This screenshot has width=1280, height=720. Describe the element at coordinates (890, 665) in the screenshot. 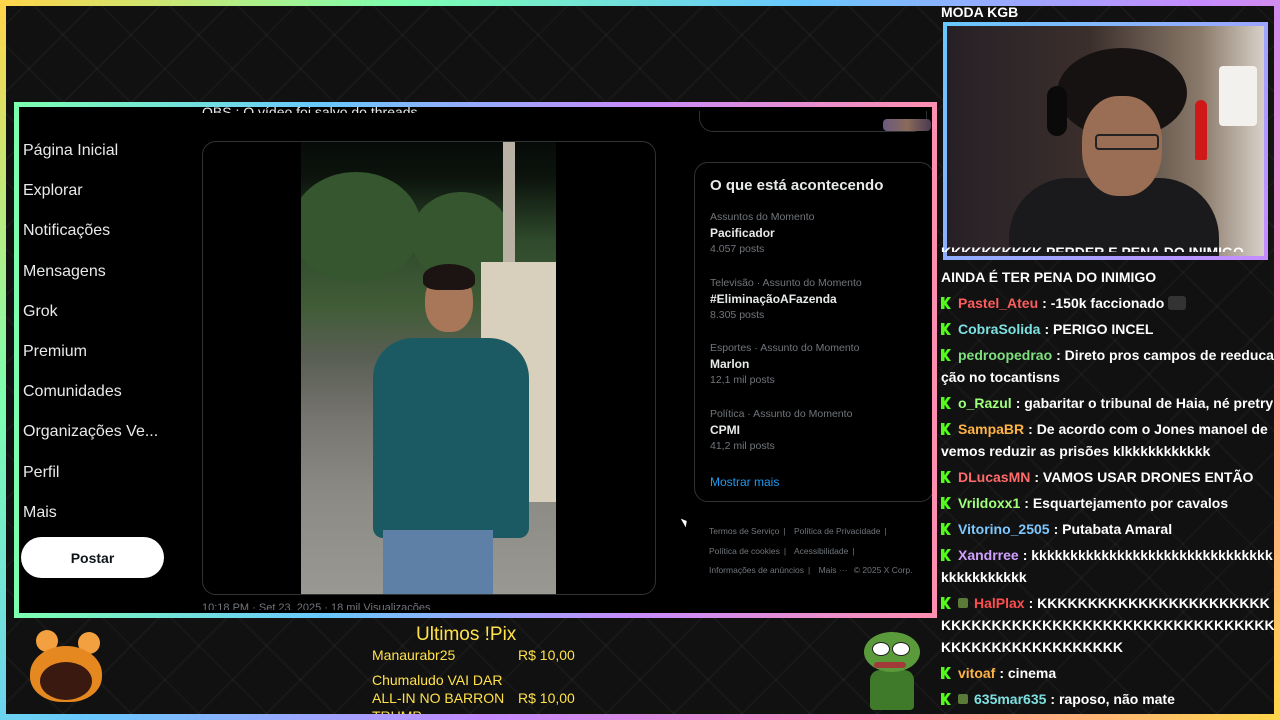

I see `pepe-mouth` at that location.